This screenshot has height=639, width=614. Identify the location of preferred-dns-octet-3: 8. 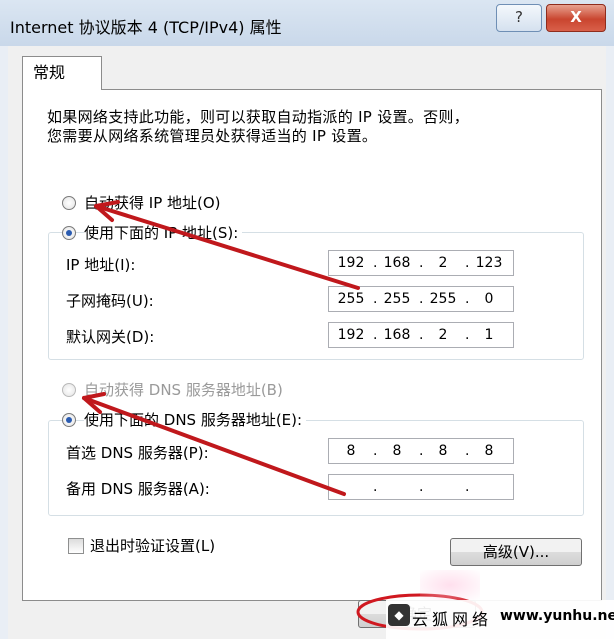
(443, 451).